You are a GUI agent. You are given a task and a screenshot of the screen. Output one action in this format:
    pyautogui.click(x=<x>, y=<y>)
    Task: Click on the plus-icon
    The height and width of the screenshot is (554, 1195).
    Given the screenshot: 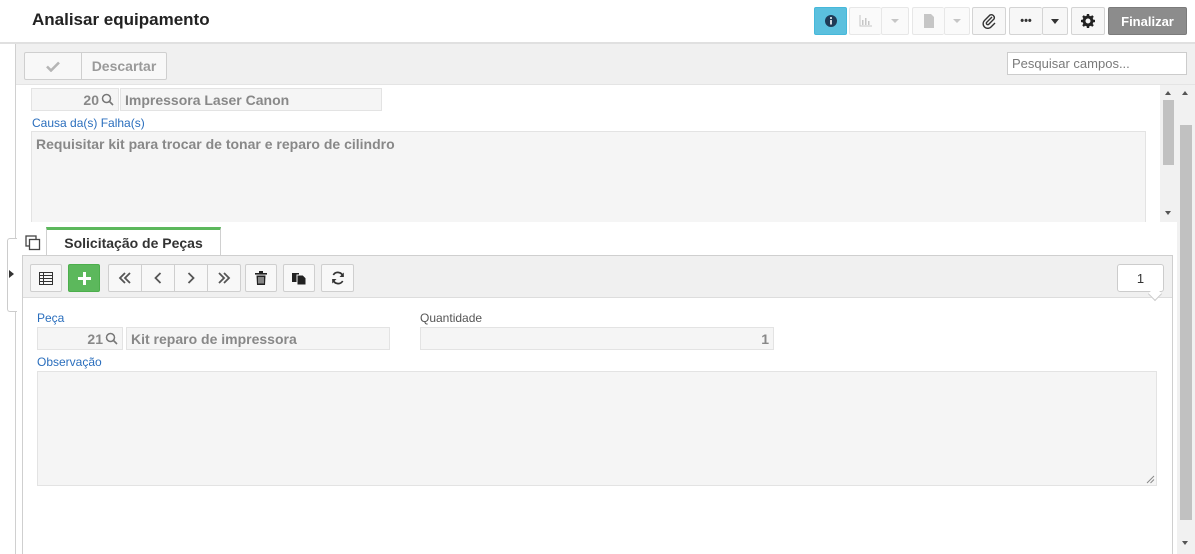 What is the action you would take?
    pyautogui.click(x=84, y=278)
    